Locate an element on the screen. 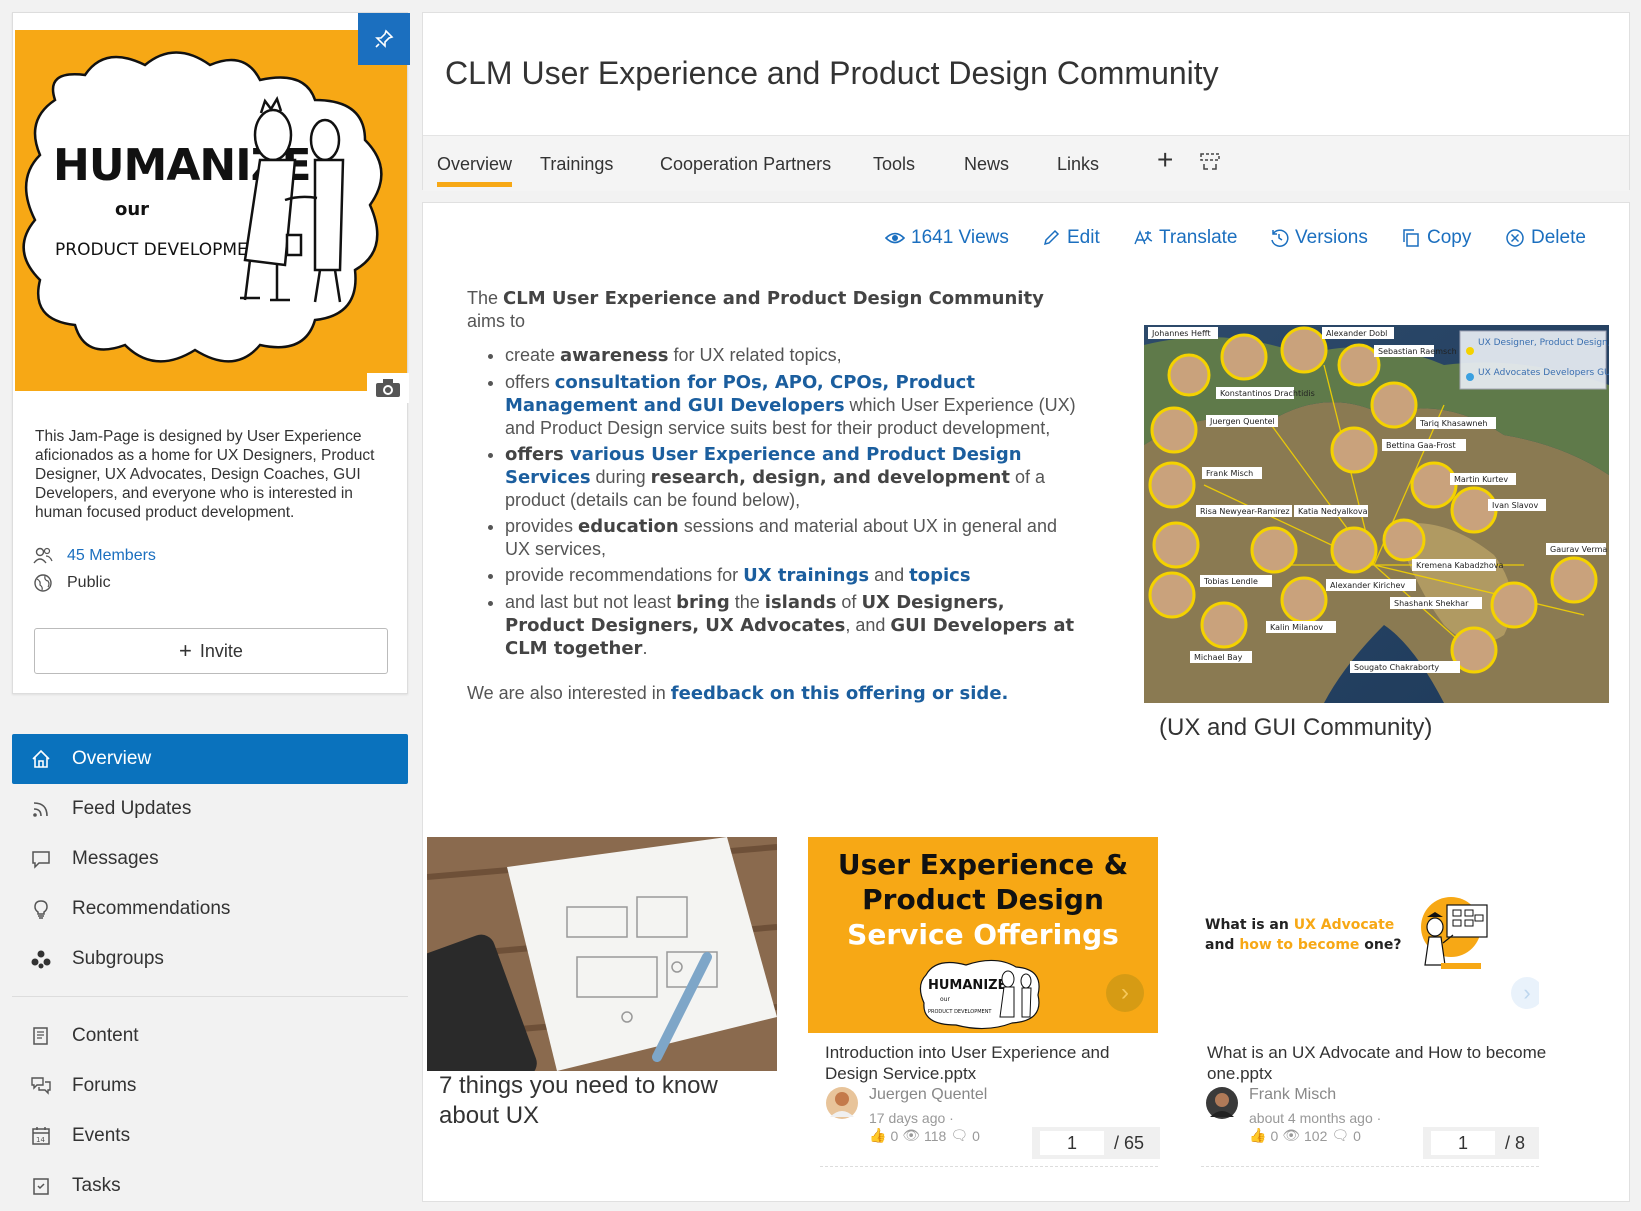  visibility-row: Public is located at coordinates (72, 583).